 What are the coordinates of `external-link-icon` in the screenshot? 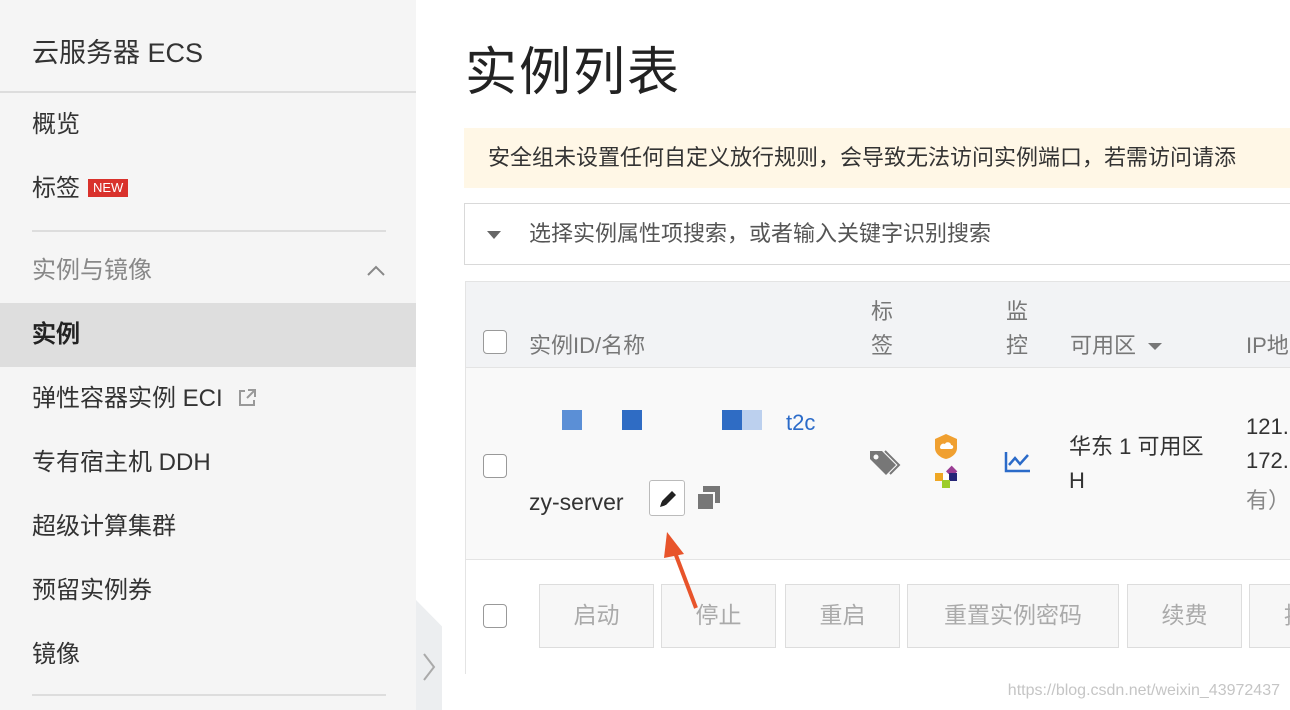 It's located at (248, 397).